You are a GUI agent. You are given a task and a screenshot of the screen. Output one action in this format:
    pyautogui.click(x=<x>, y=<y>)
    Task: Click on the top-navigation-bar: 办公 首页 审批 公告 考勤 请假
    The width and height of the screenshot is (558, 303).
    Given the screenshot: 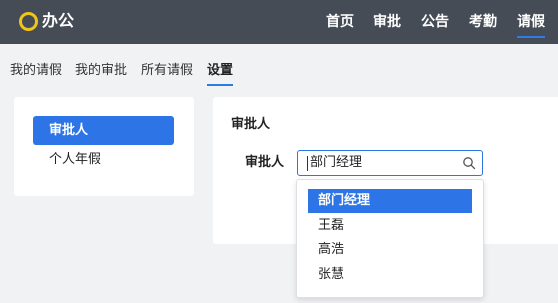 What is the action you would take?
    pyautogui.click(x=279, y=22)
    